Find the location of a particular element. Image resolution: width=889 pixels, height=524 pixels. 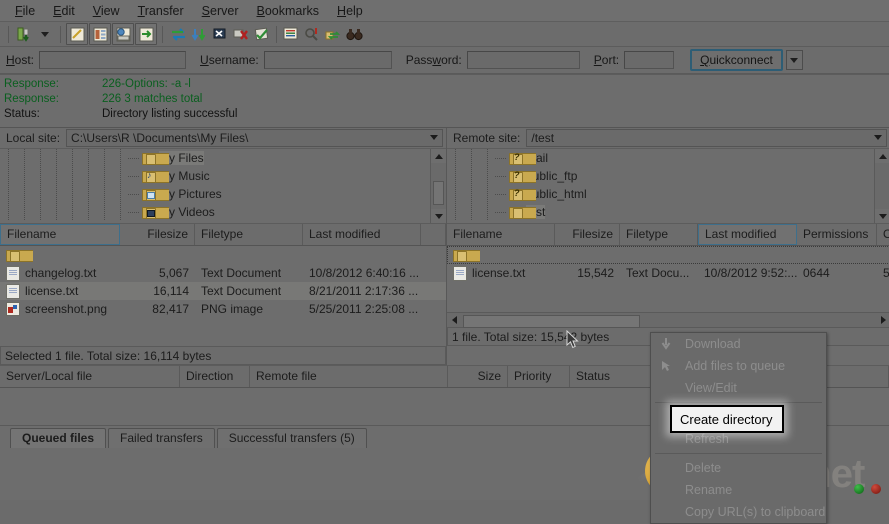

toggle-message-log-icon is located at coordinates (77, 34).